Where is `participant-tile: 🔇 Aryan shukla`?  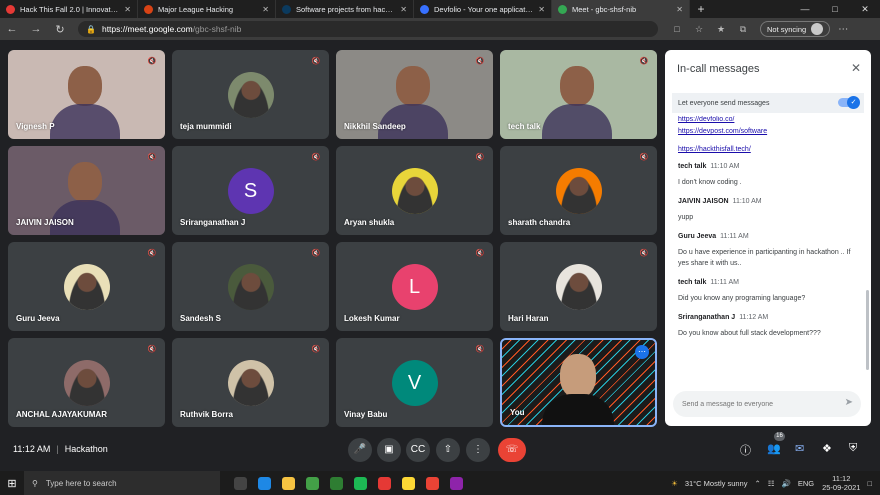 participant-tile: 🔇 Aryan shukla is located at coordinates (414, 190).